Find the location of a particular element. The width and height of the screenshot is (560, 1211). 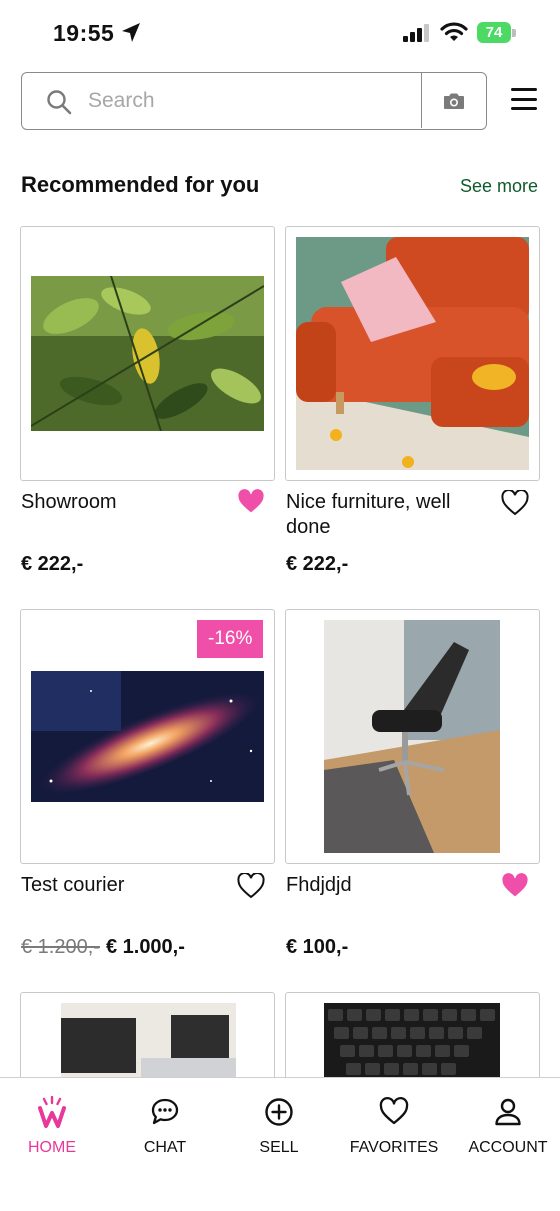

product-image-showroom is located at coordinates (147, 353).